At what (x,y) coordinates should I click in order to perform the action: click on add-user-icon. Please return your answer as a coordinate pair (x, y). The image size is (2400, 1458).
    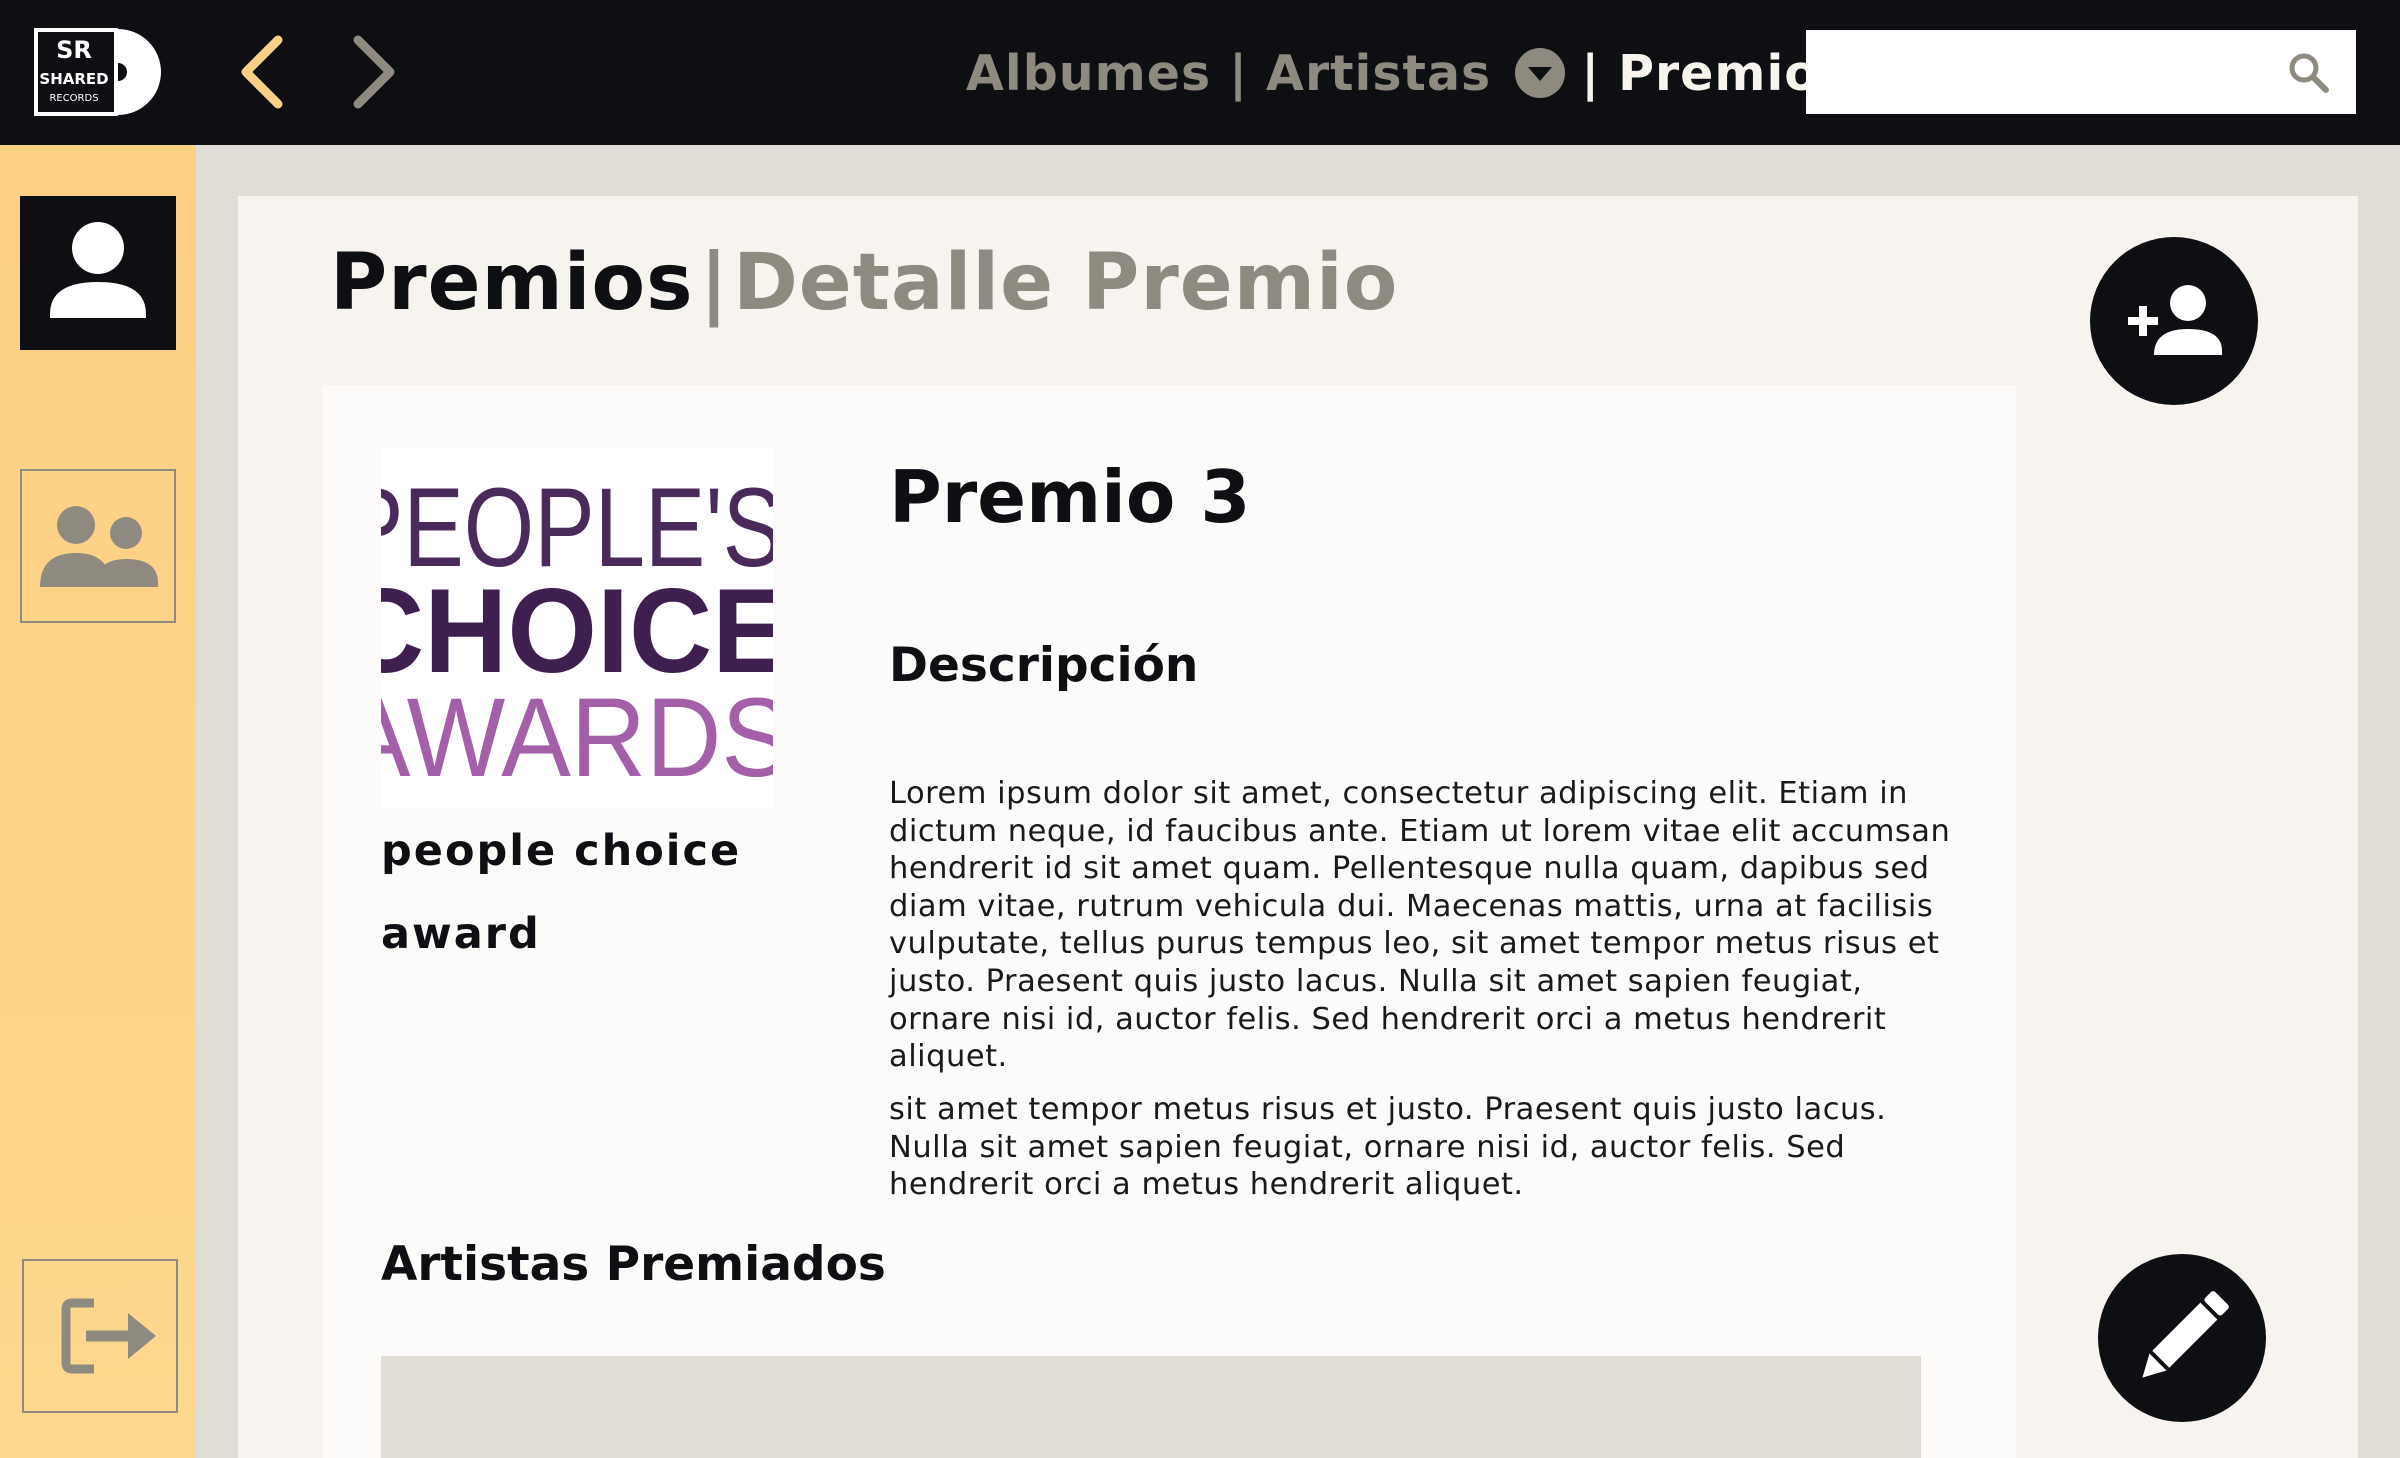
    Looking at the image, I should click on (2175, 320).